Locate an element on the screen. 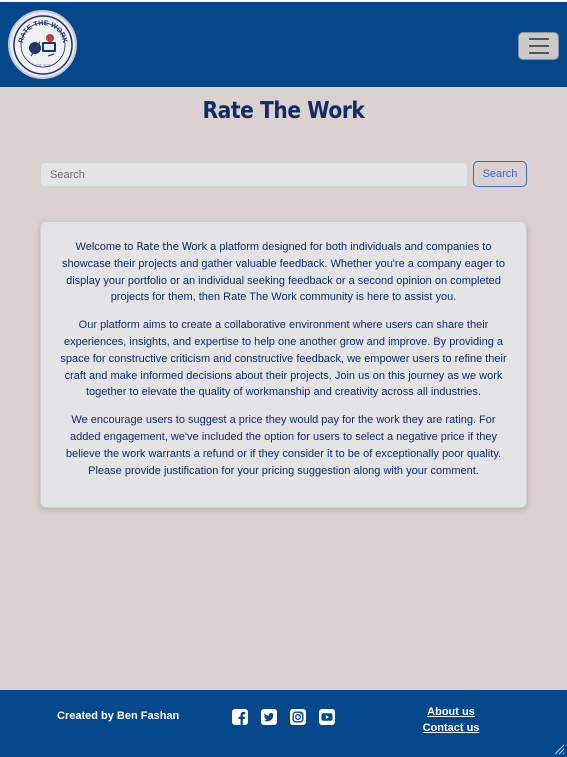 The width and height of the screenshot is (567, 757). rate-the-work-logo-icon: RATE THE WORK EST. 2023 is located at coordinates (42, 44).